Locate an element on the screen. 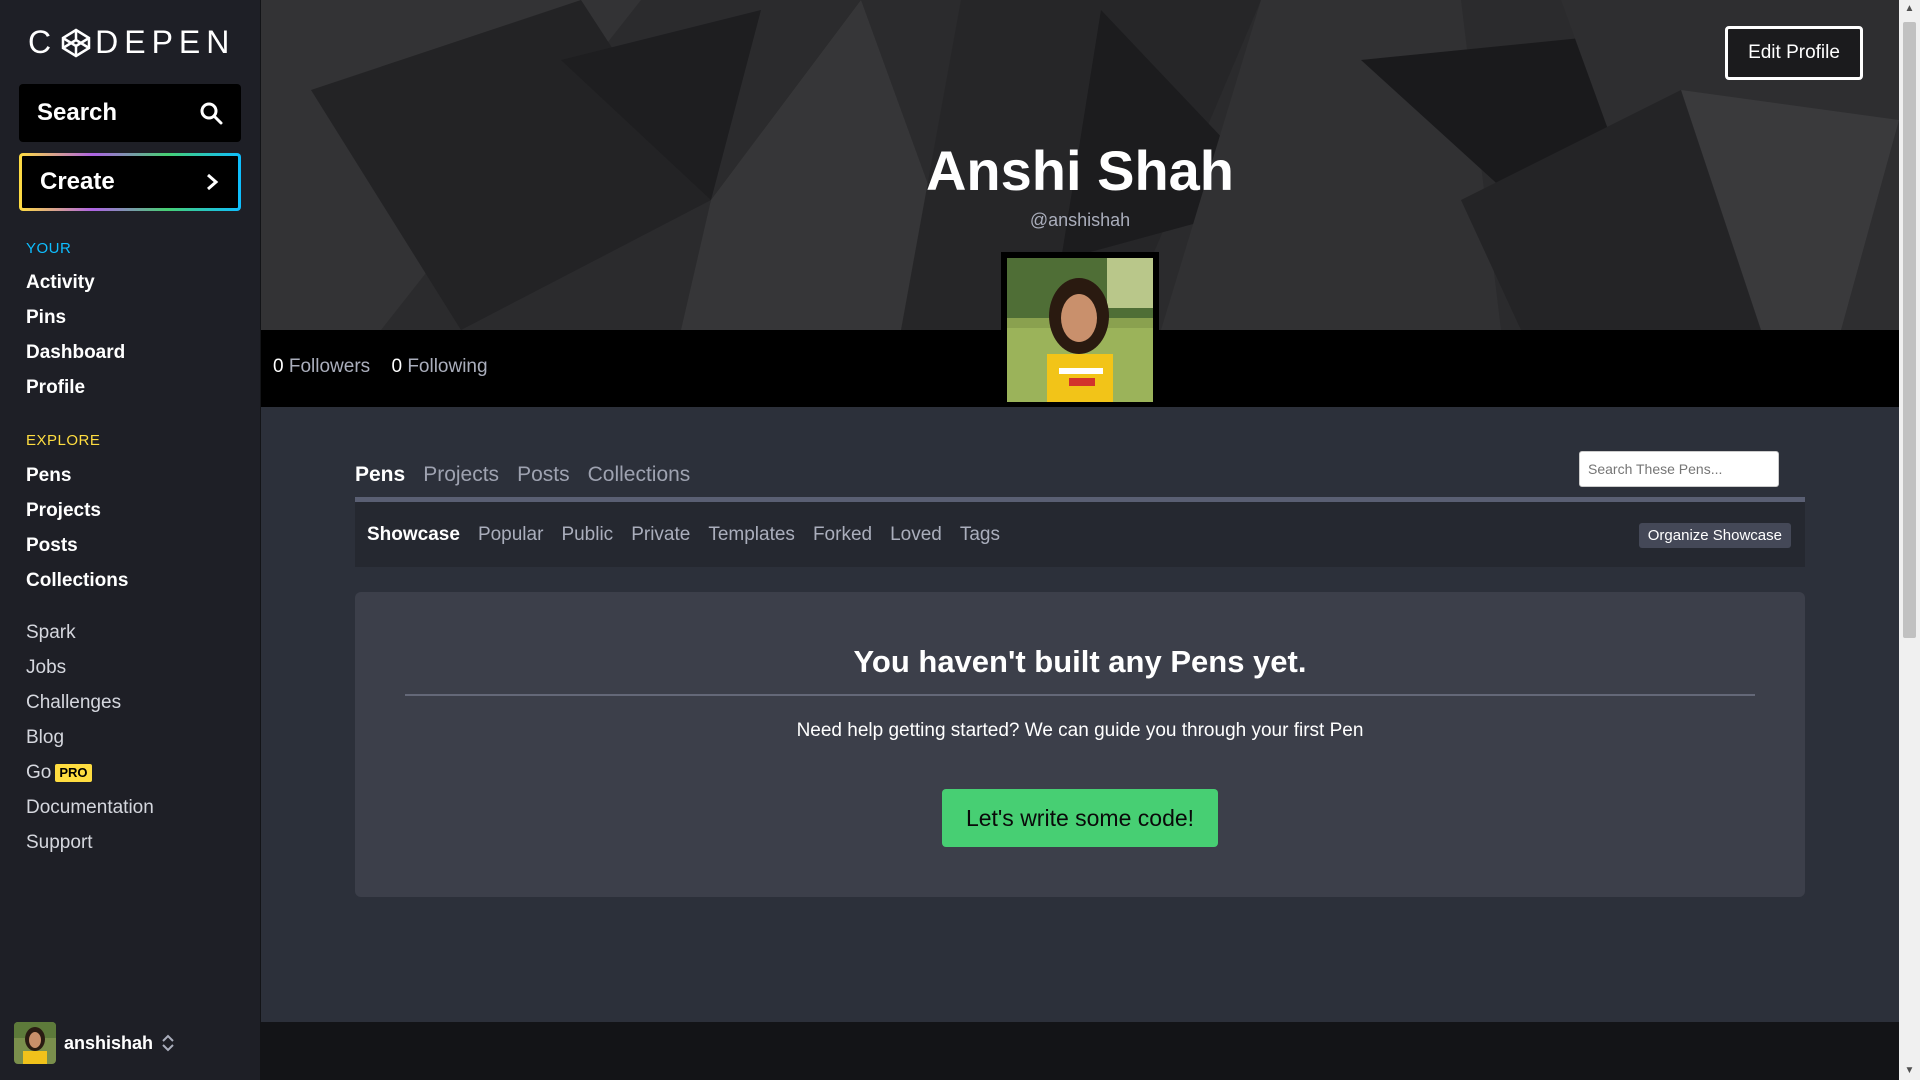 The width and height of the screenshot is (1920, 1080). tab-pens: Pens is located at coordinates (380, 475).